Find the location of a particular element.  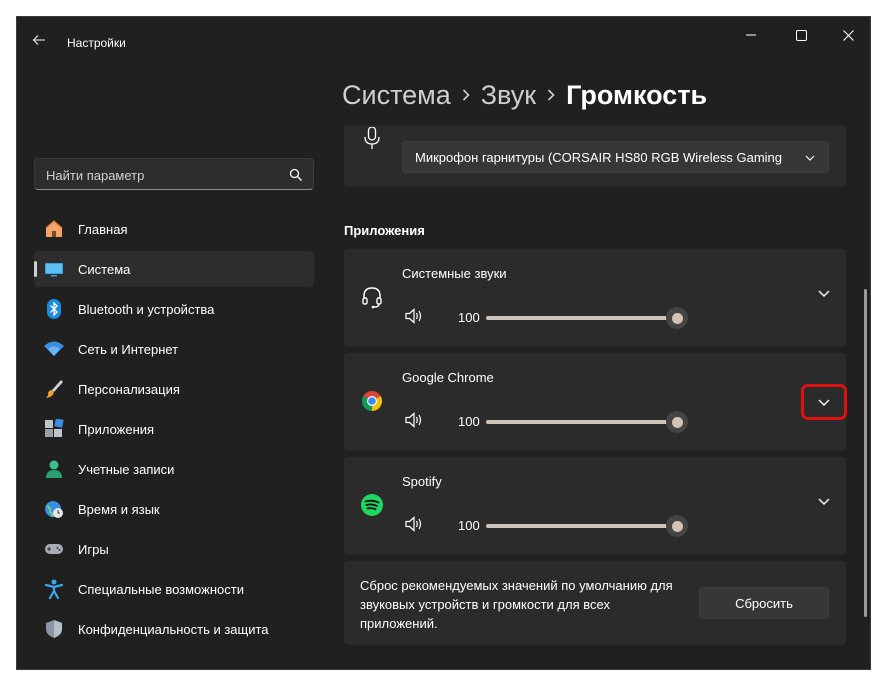

sidebar-item-label: Система is located at coordinates (104, 269).